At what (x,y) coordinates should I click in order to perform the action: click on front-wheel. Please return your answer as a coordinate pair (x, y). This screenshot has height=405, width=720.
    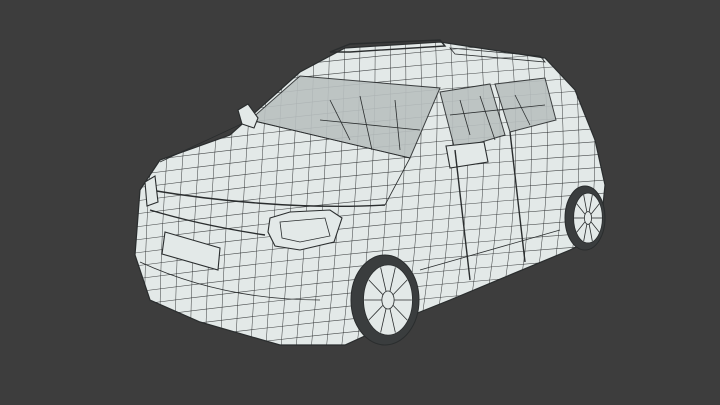
    Looking at the image, I should click on (385, 300).